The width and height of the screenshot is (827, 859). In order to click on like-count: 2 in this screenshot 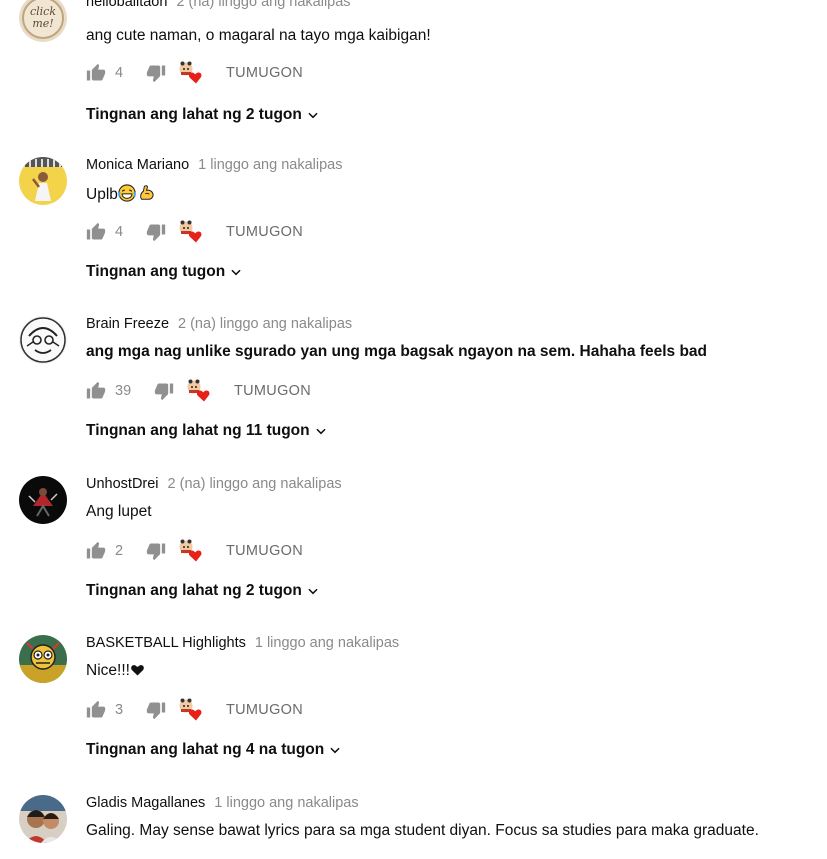, I will do `click(119, 551)`.